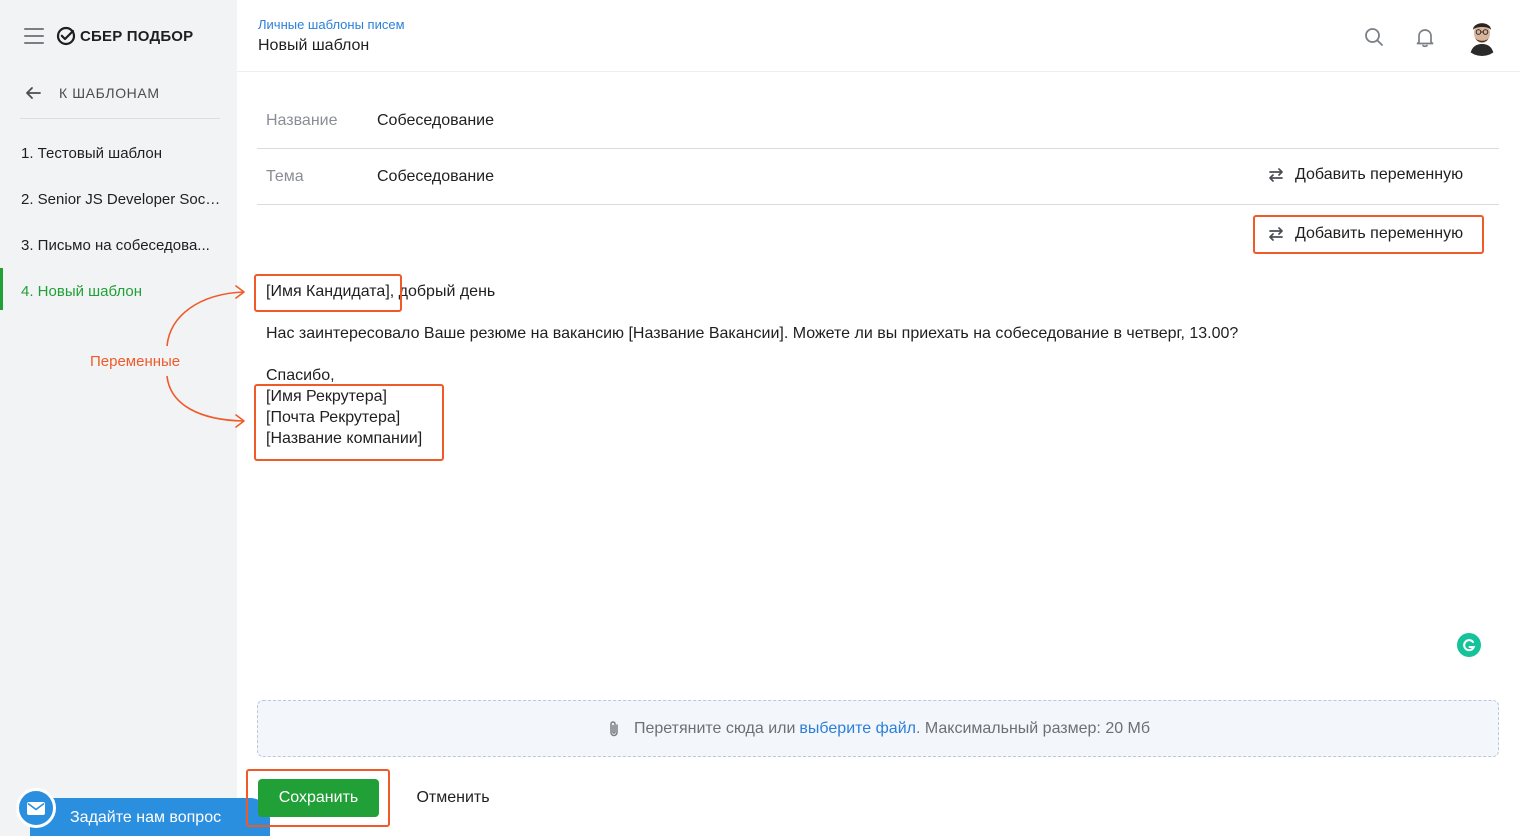 The width and height of the screenshot is (1520, 836). Describe the element at coordinates (302, 120) in the screenshot. I see `name-label: Название` at that location.